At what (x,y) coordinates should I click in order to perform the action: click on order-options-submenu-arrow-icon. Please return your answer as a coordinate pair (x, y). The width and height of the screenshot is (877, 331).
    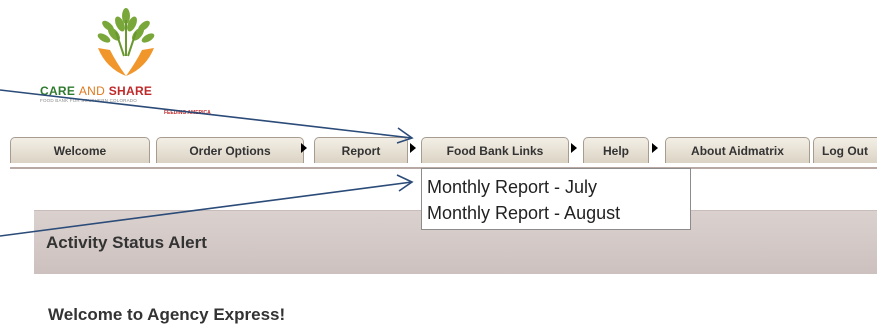
    Looking at the image, I should click on (304, 148).